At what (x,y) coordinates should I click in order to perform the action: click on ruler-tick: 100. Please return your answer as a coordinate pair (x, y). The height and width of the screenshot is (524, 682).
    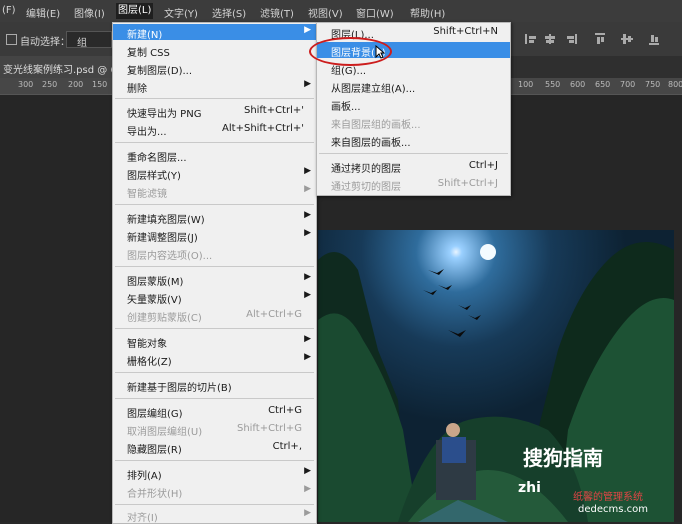
    Looking at the image, I should click on (526, 84).